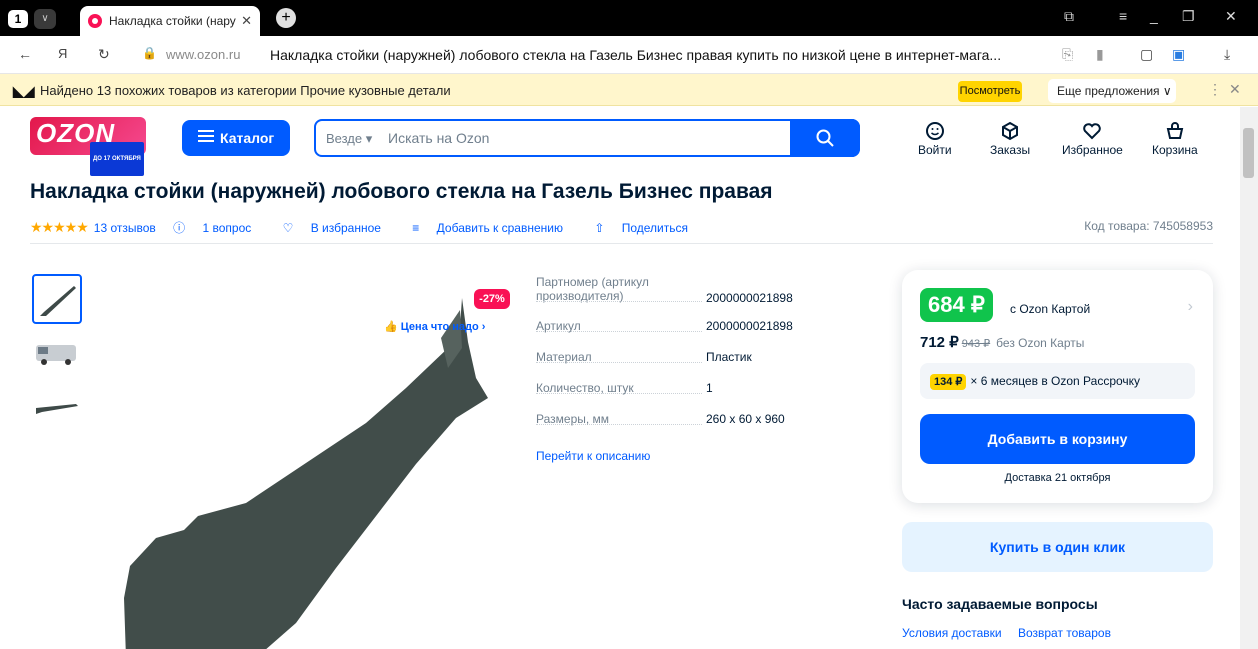 The image size is (1258, 649). I want to click on tabs-dropdown-icon: ∨, so click(45, 19).